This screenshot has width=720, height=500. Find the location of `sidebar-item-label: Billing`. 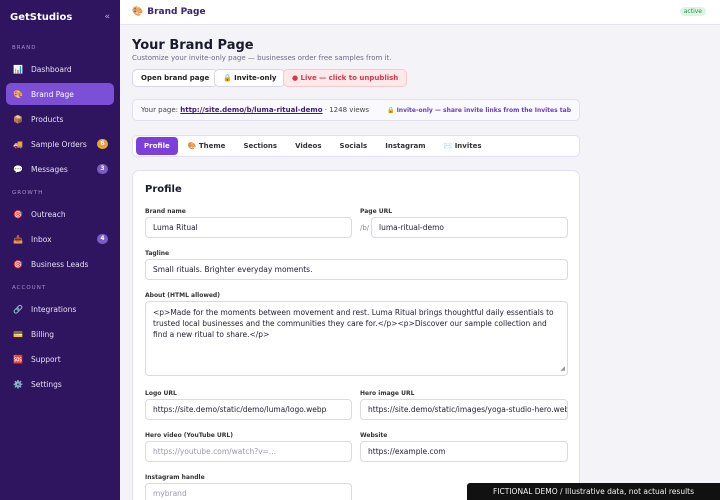

sidebar-item-label: Billing is located at coordinates (42, 334).